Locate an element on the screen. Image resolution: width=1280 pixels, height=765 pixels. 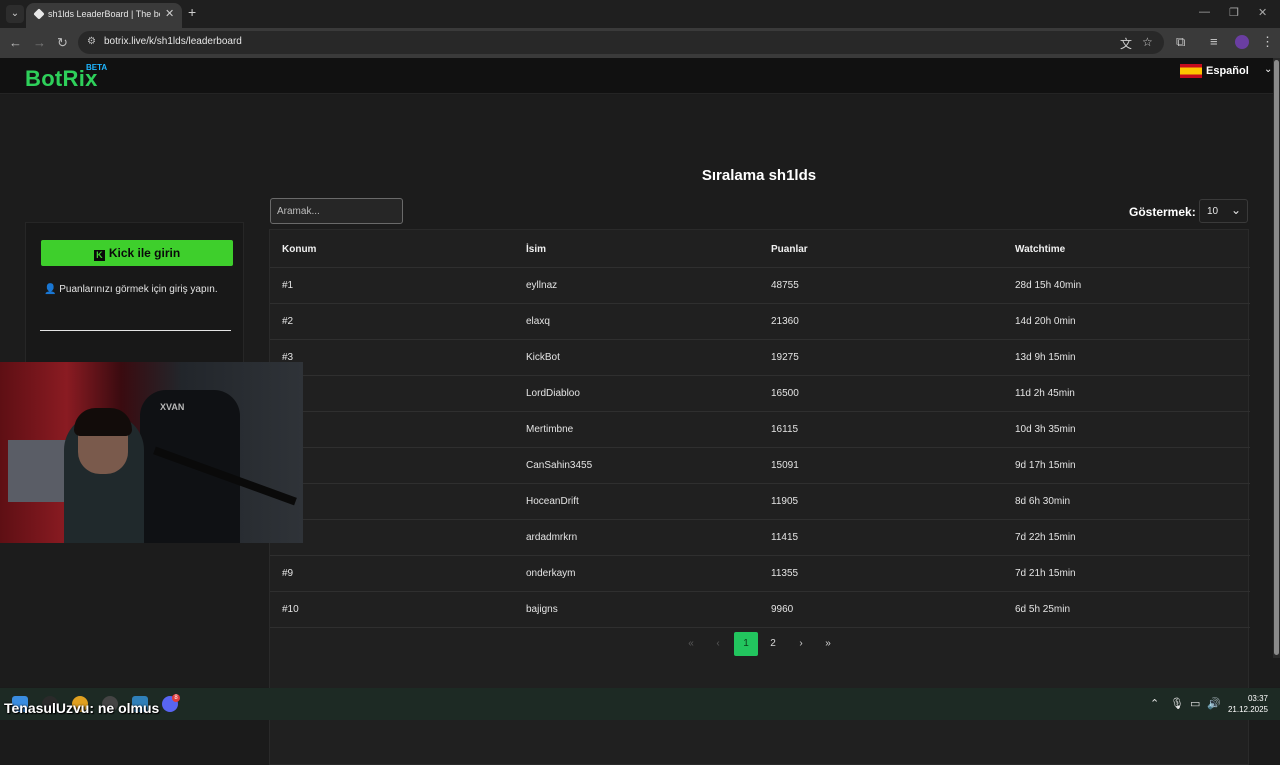
scrollbar-thumb is located at coordinates (1276, 357).